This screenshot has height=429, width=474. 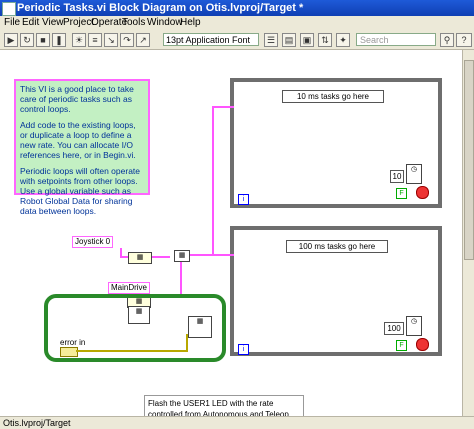 I want to click on menu-edit: Edit, so click(x=30, y=22).